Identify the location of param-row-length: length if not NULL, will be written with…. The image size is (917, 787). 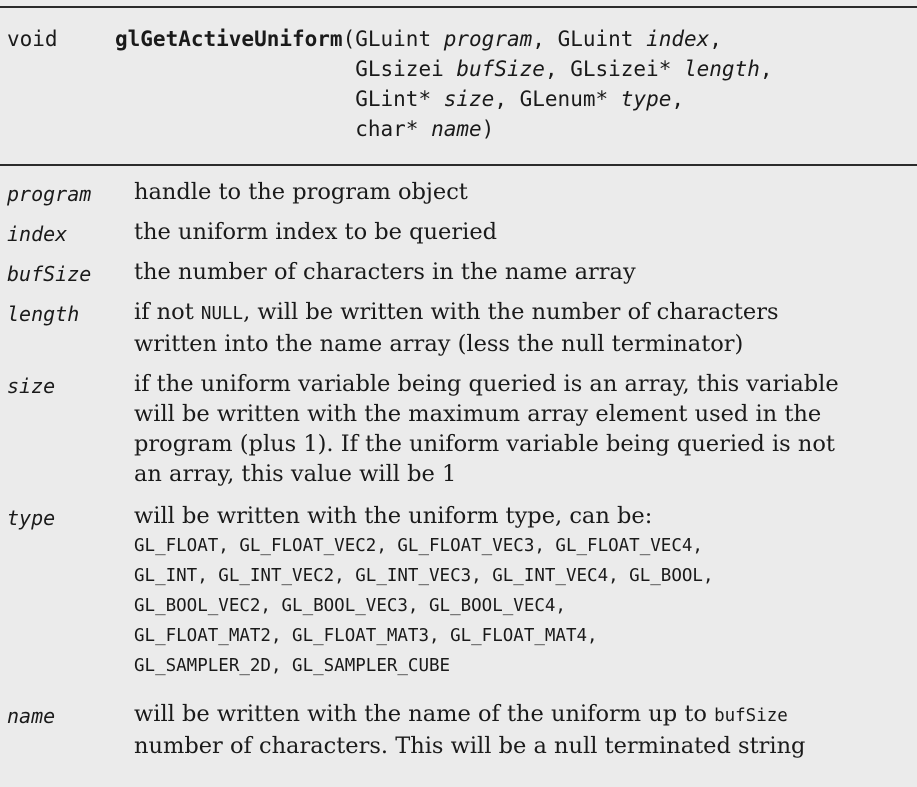
(459, 332).